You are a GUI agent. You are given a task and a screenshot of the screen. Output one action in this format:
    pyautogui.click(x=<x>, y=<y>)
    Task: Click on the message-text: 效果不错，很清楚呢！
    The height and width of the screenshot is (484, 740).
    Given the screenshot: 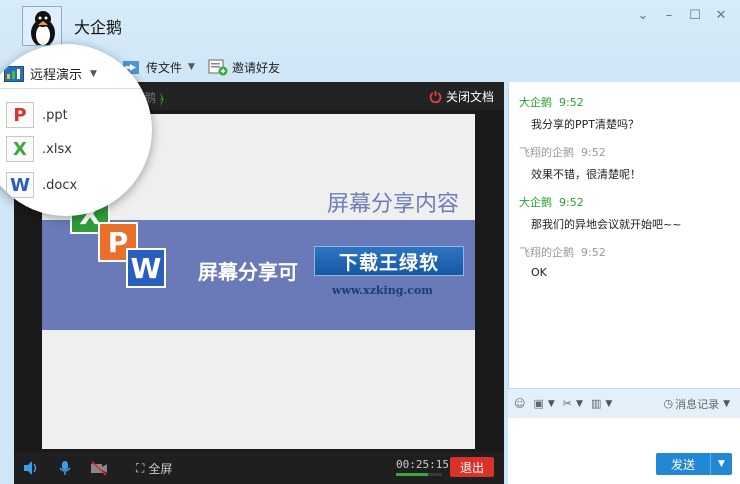 What is the action you would take?
    pyautogui.click(x=586, y=174)
    